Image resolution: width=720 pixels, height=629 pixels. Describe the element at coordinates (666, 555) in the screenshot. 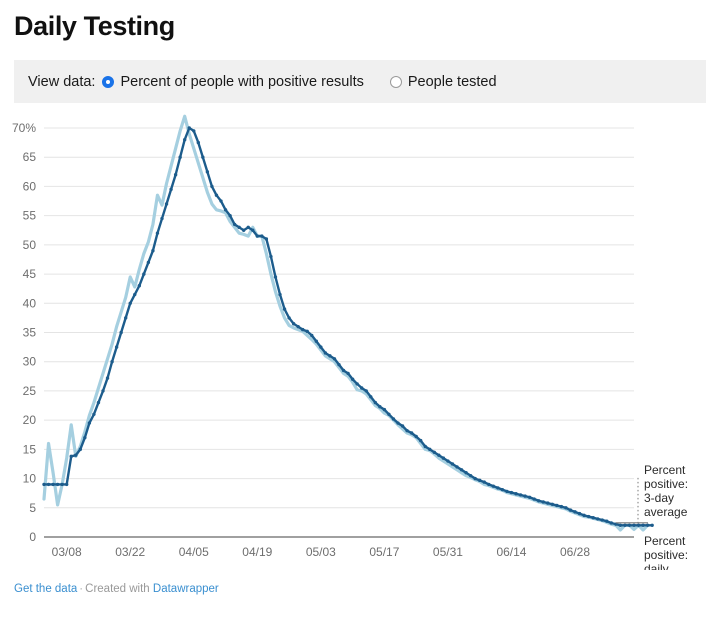

I see `annotation-label-daily: positive:` at that location.